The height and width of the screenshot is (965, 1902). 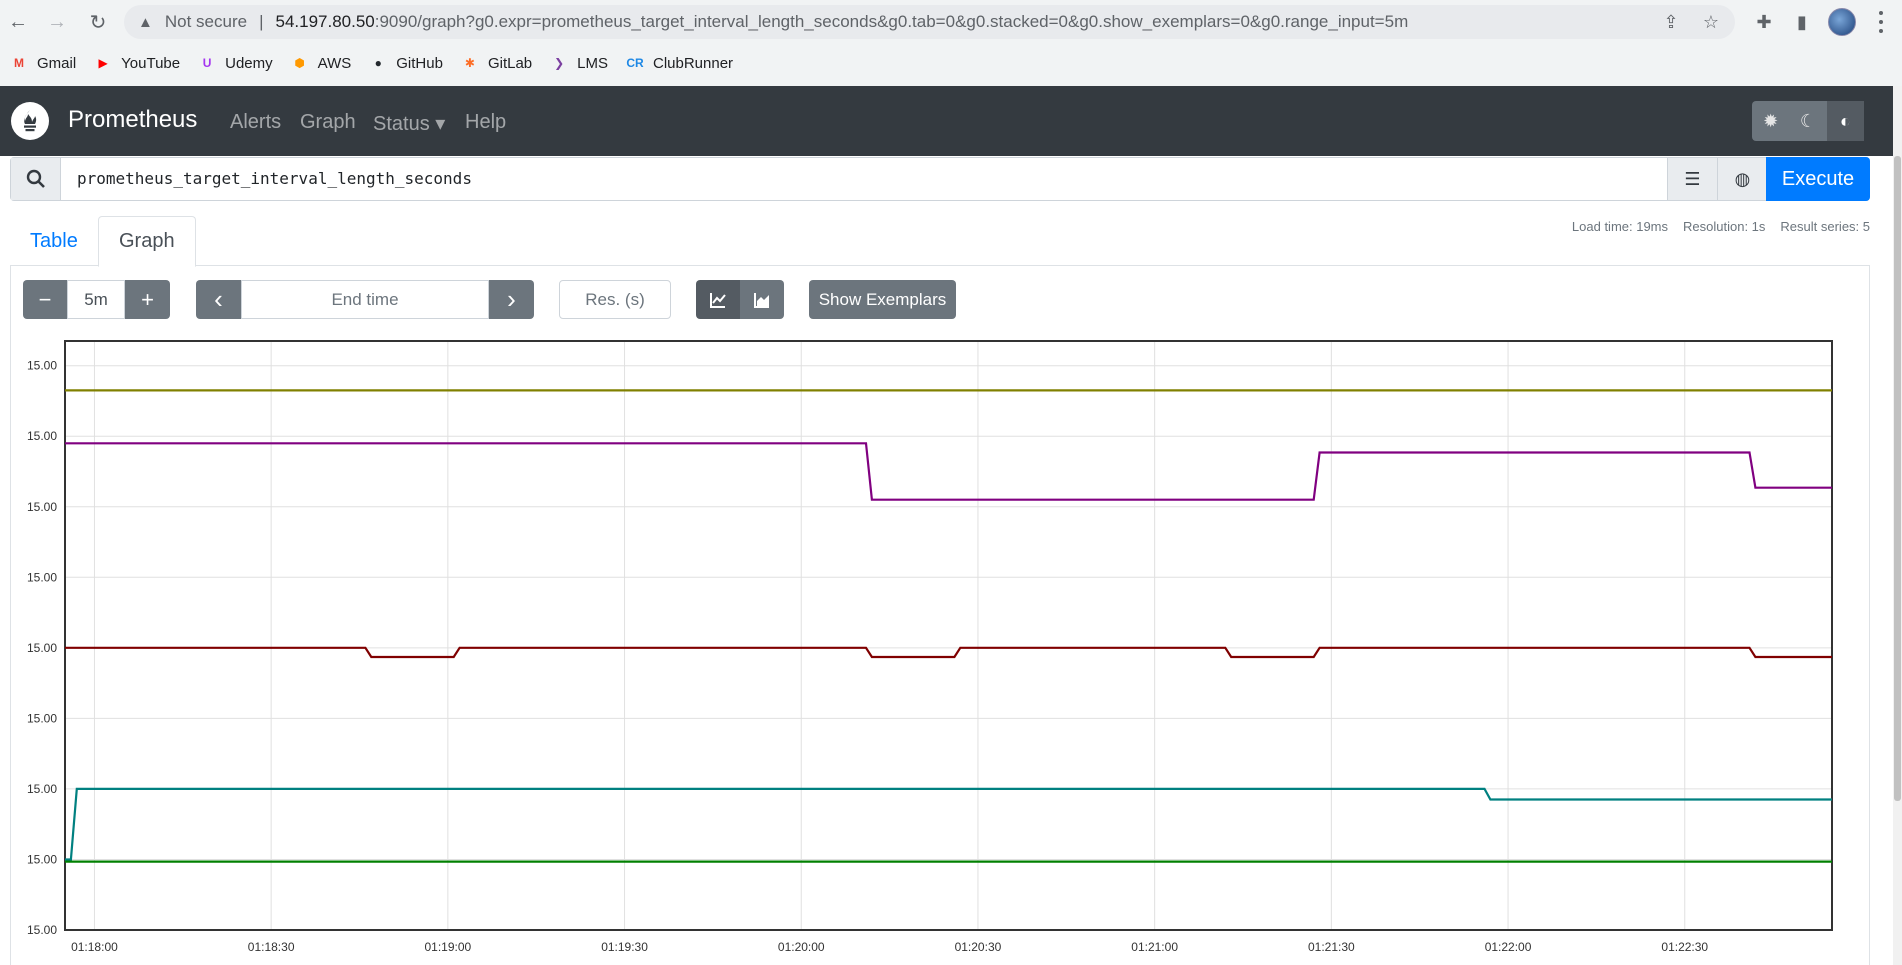 I want to click on github-icon: ●, so click(x=378, y=63).